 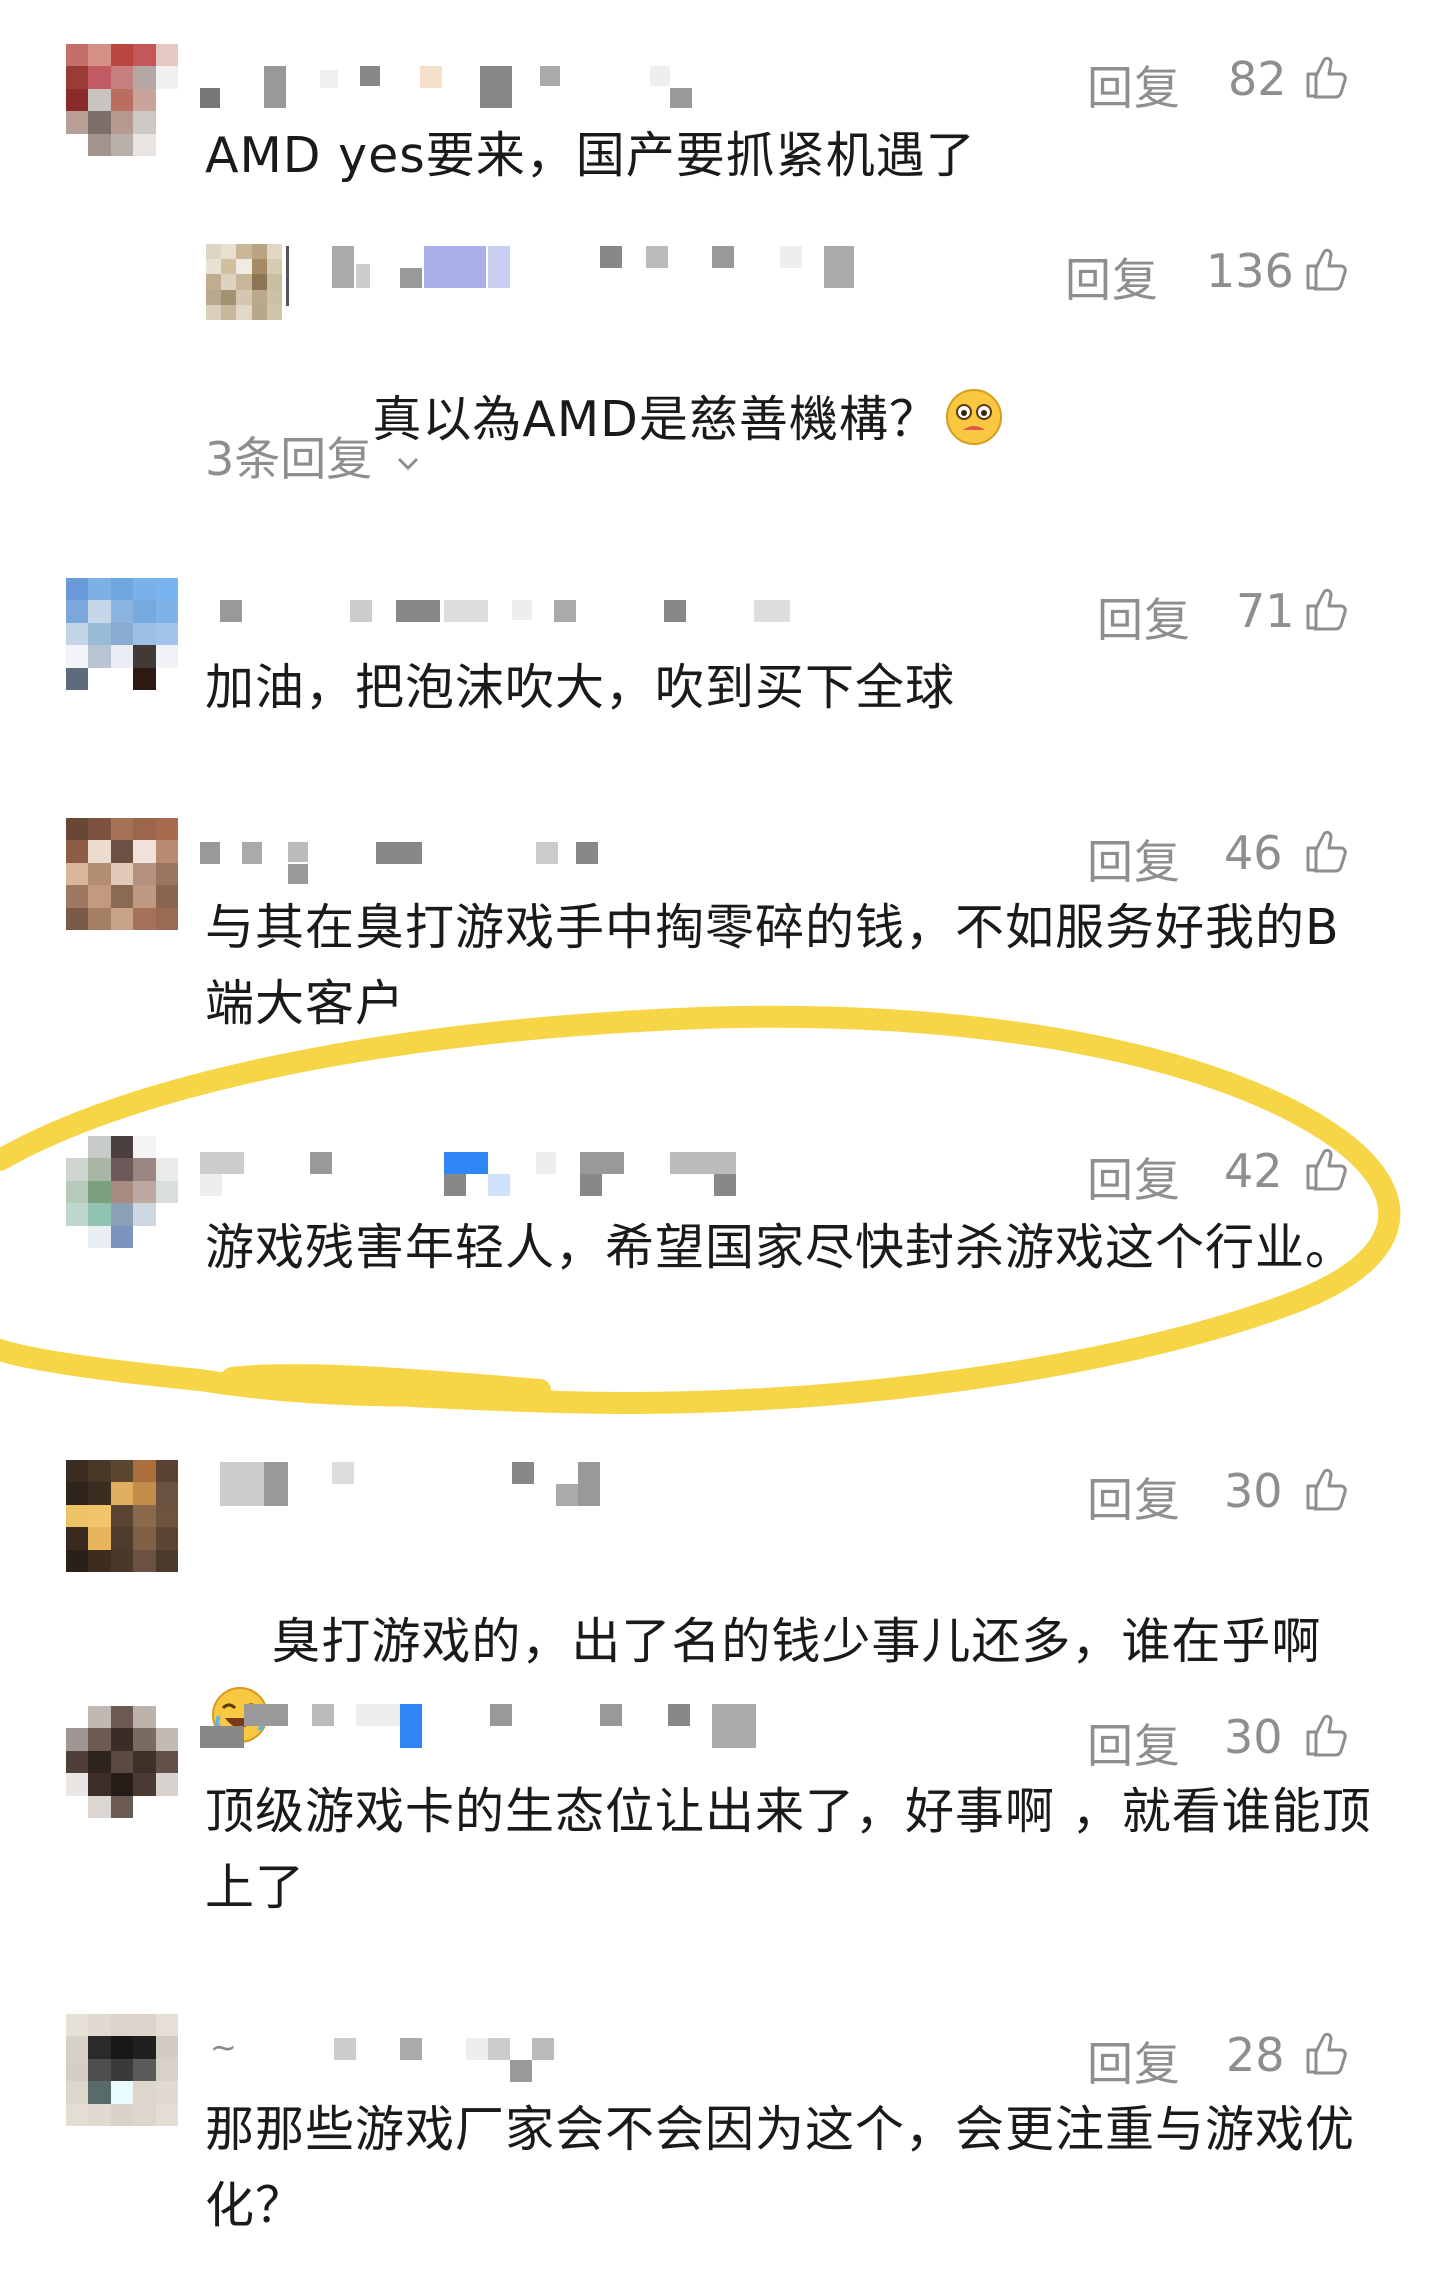 I want to click on emoji-icon, so click(x=973, y=417).